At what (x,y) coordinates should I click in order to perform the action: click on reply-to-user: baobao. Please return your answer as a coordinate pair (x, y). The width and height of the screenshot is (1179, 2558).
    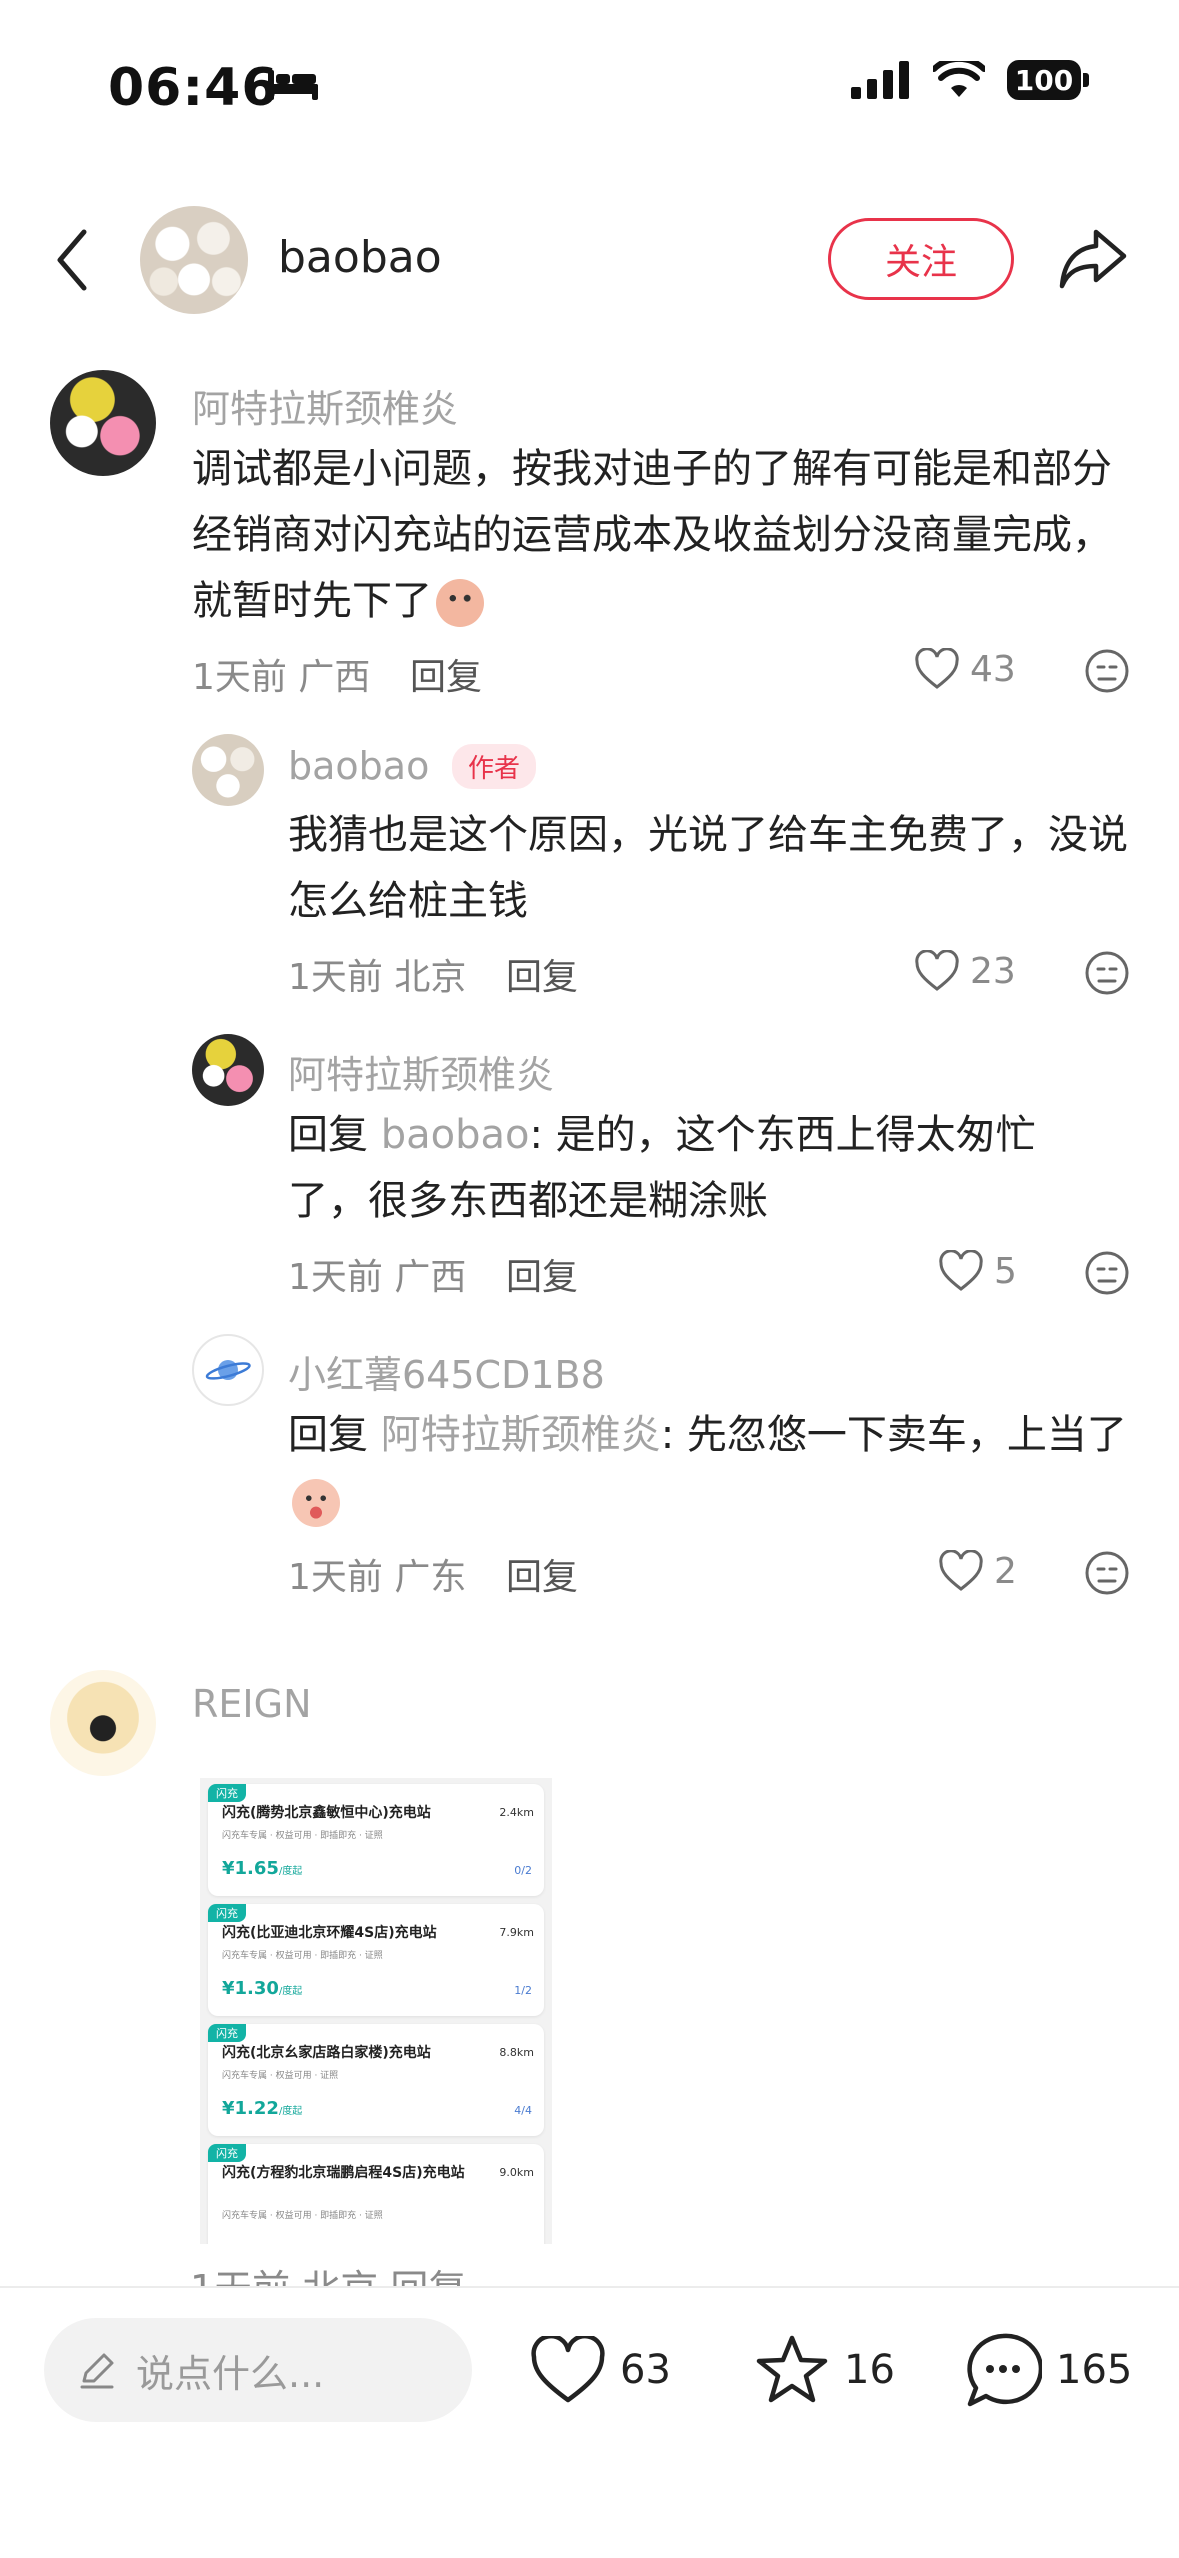
    Looking at the image, I should click on (455, 1135).